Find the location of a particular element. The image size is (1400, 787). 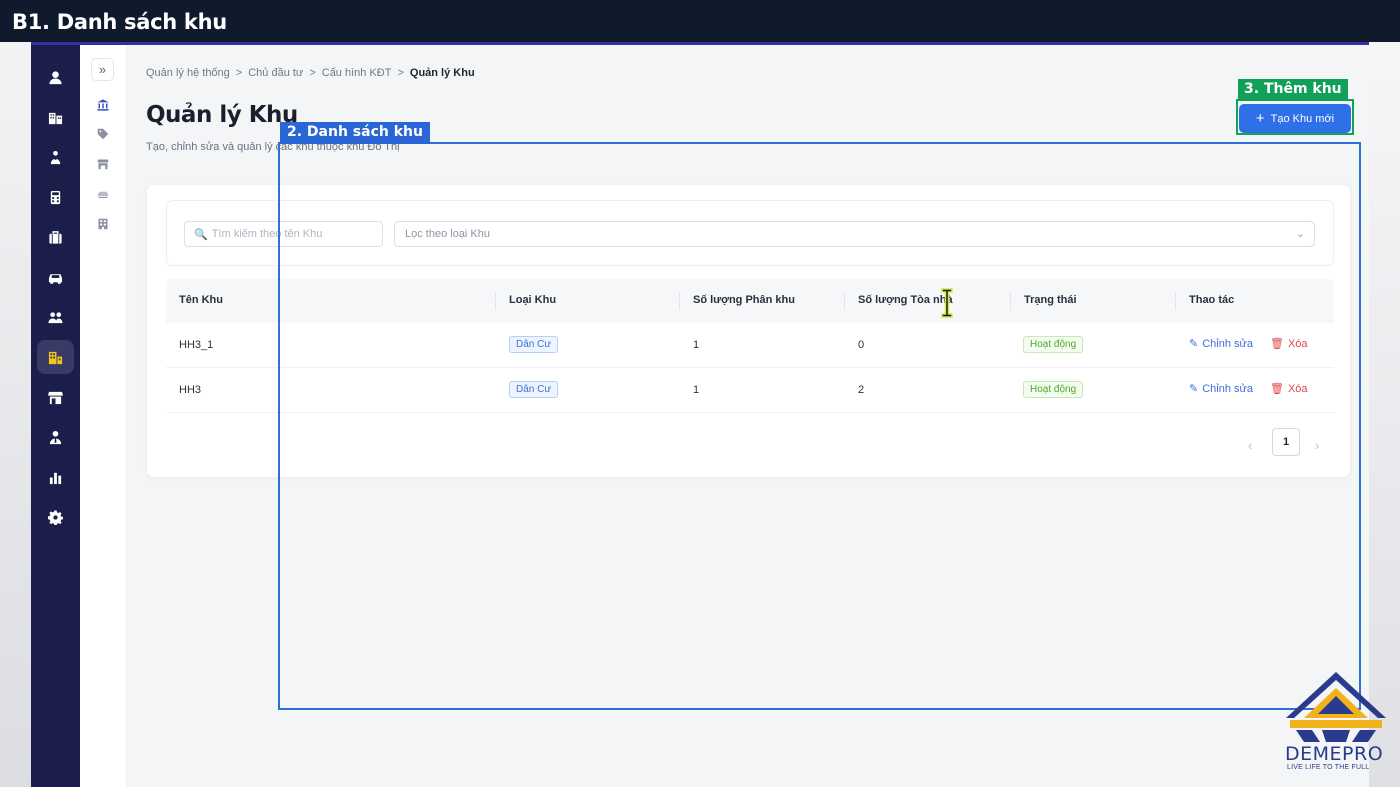

cell-zone-name: HH3 is located at coordinates (190, 390).